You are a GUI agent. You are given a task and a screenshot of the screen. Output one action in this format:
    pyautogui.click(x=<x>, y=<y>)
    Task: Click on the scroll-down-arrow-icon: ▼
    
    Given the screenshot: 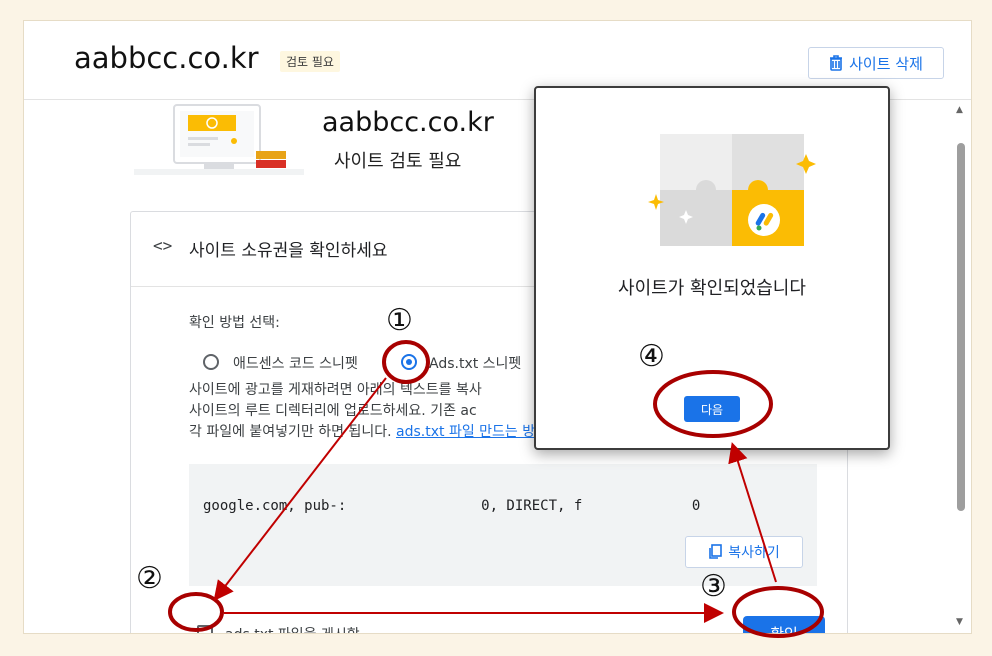 What is the action you would take?
    pyautogui.click(x=959, y=622)
    